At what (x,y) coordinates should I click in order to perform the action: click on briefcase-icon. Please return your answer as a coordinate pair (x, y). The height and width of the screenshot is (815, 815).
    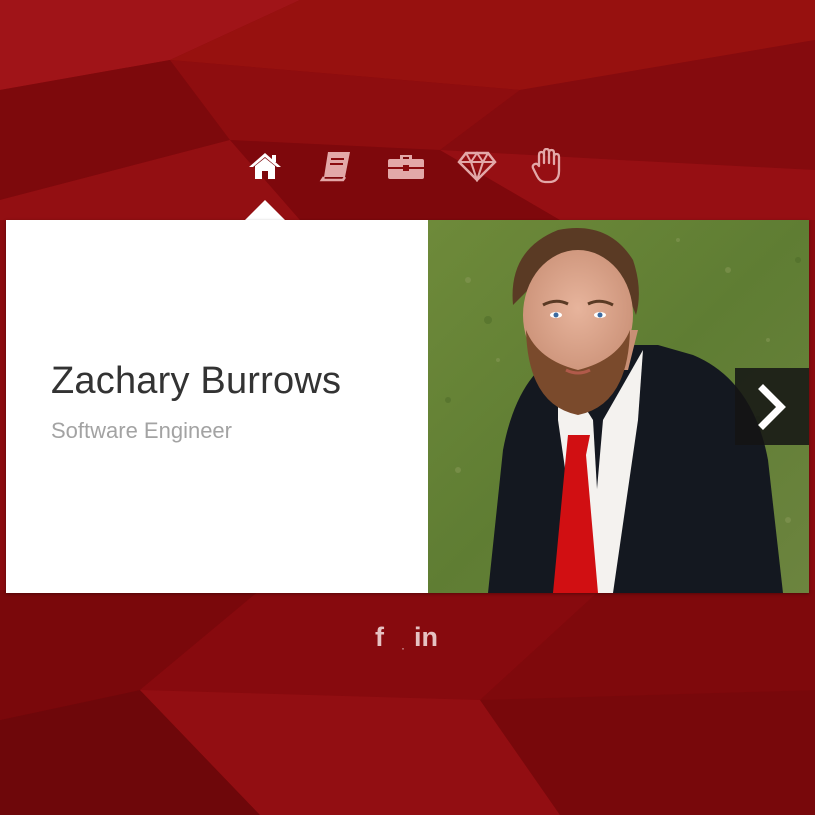
    Looking at the image, I should click on (406, 167).